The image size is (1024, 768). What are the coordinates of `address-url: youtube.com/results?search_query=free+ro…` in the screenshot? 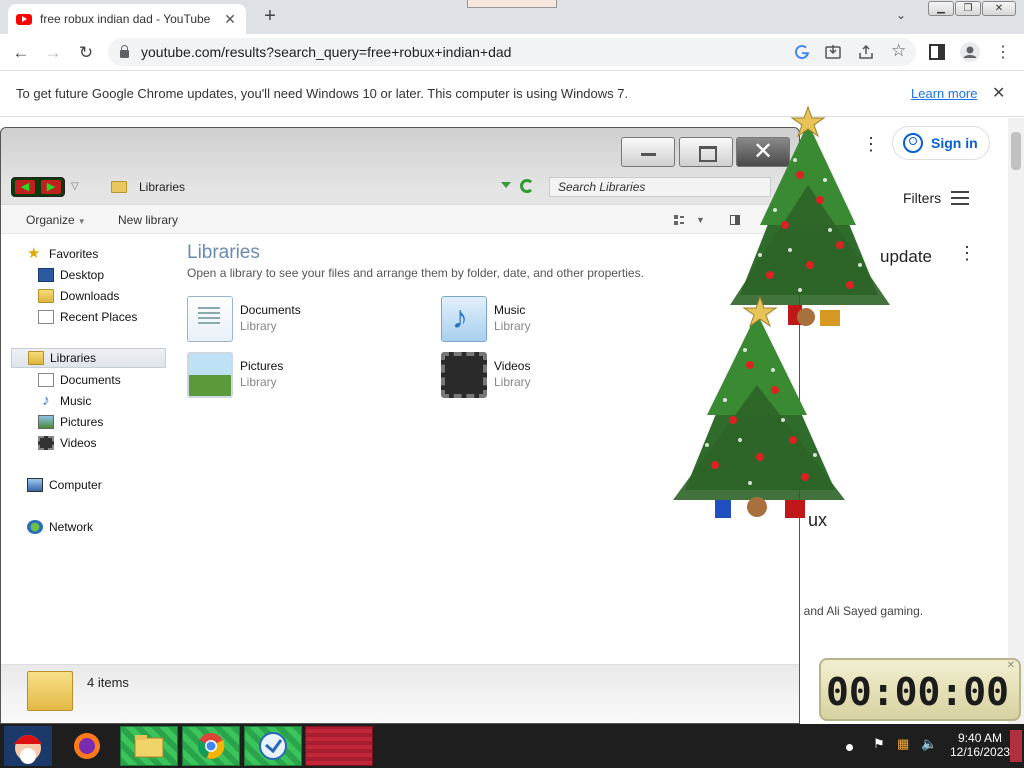 It's located at (326, 52).